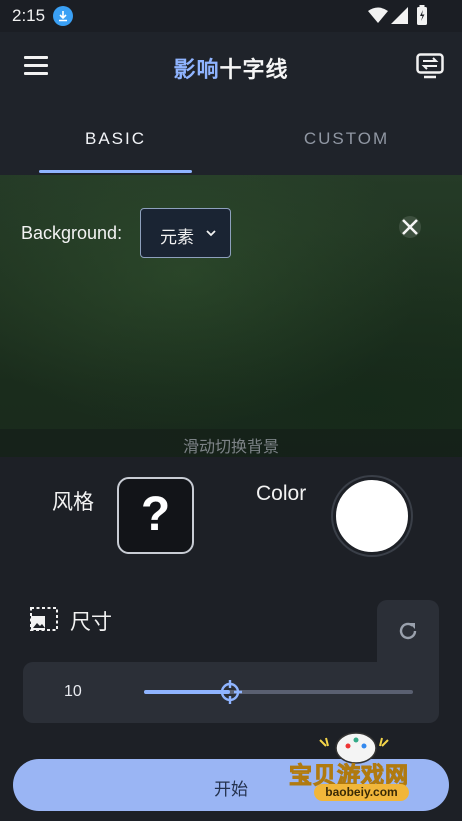 The image size is (462, 821). I want to click on image-size-icon, so click(44, 619).